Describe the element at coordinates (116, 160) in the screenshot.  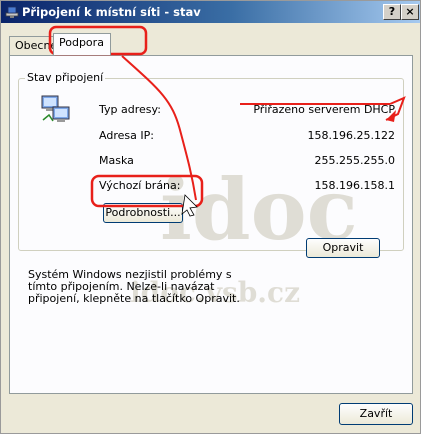
I see `subnet-mask-label: Maska` at that location.